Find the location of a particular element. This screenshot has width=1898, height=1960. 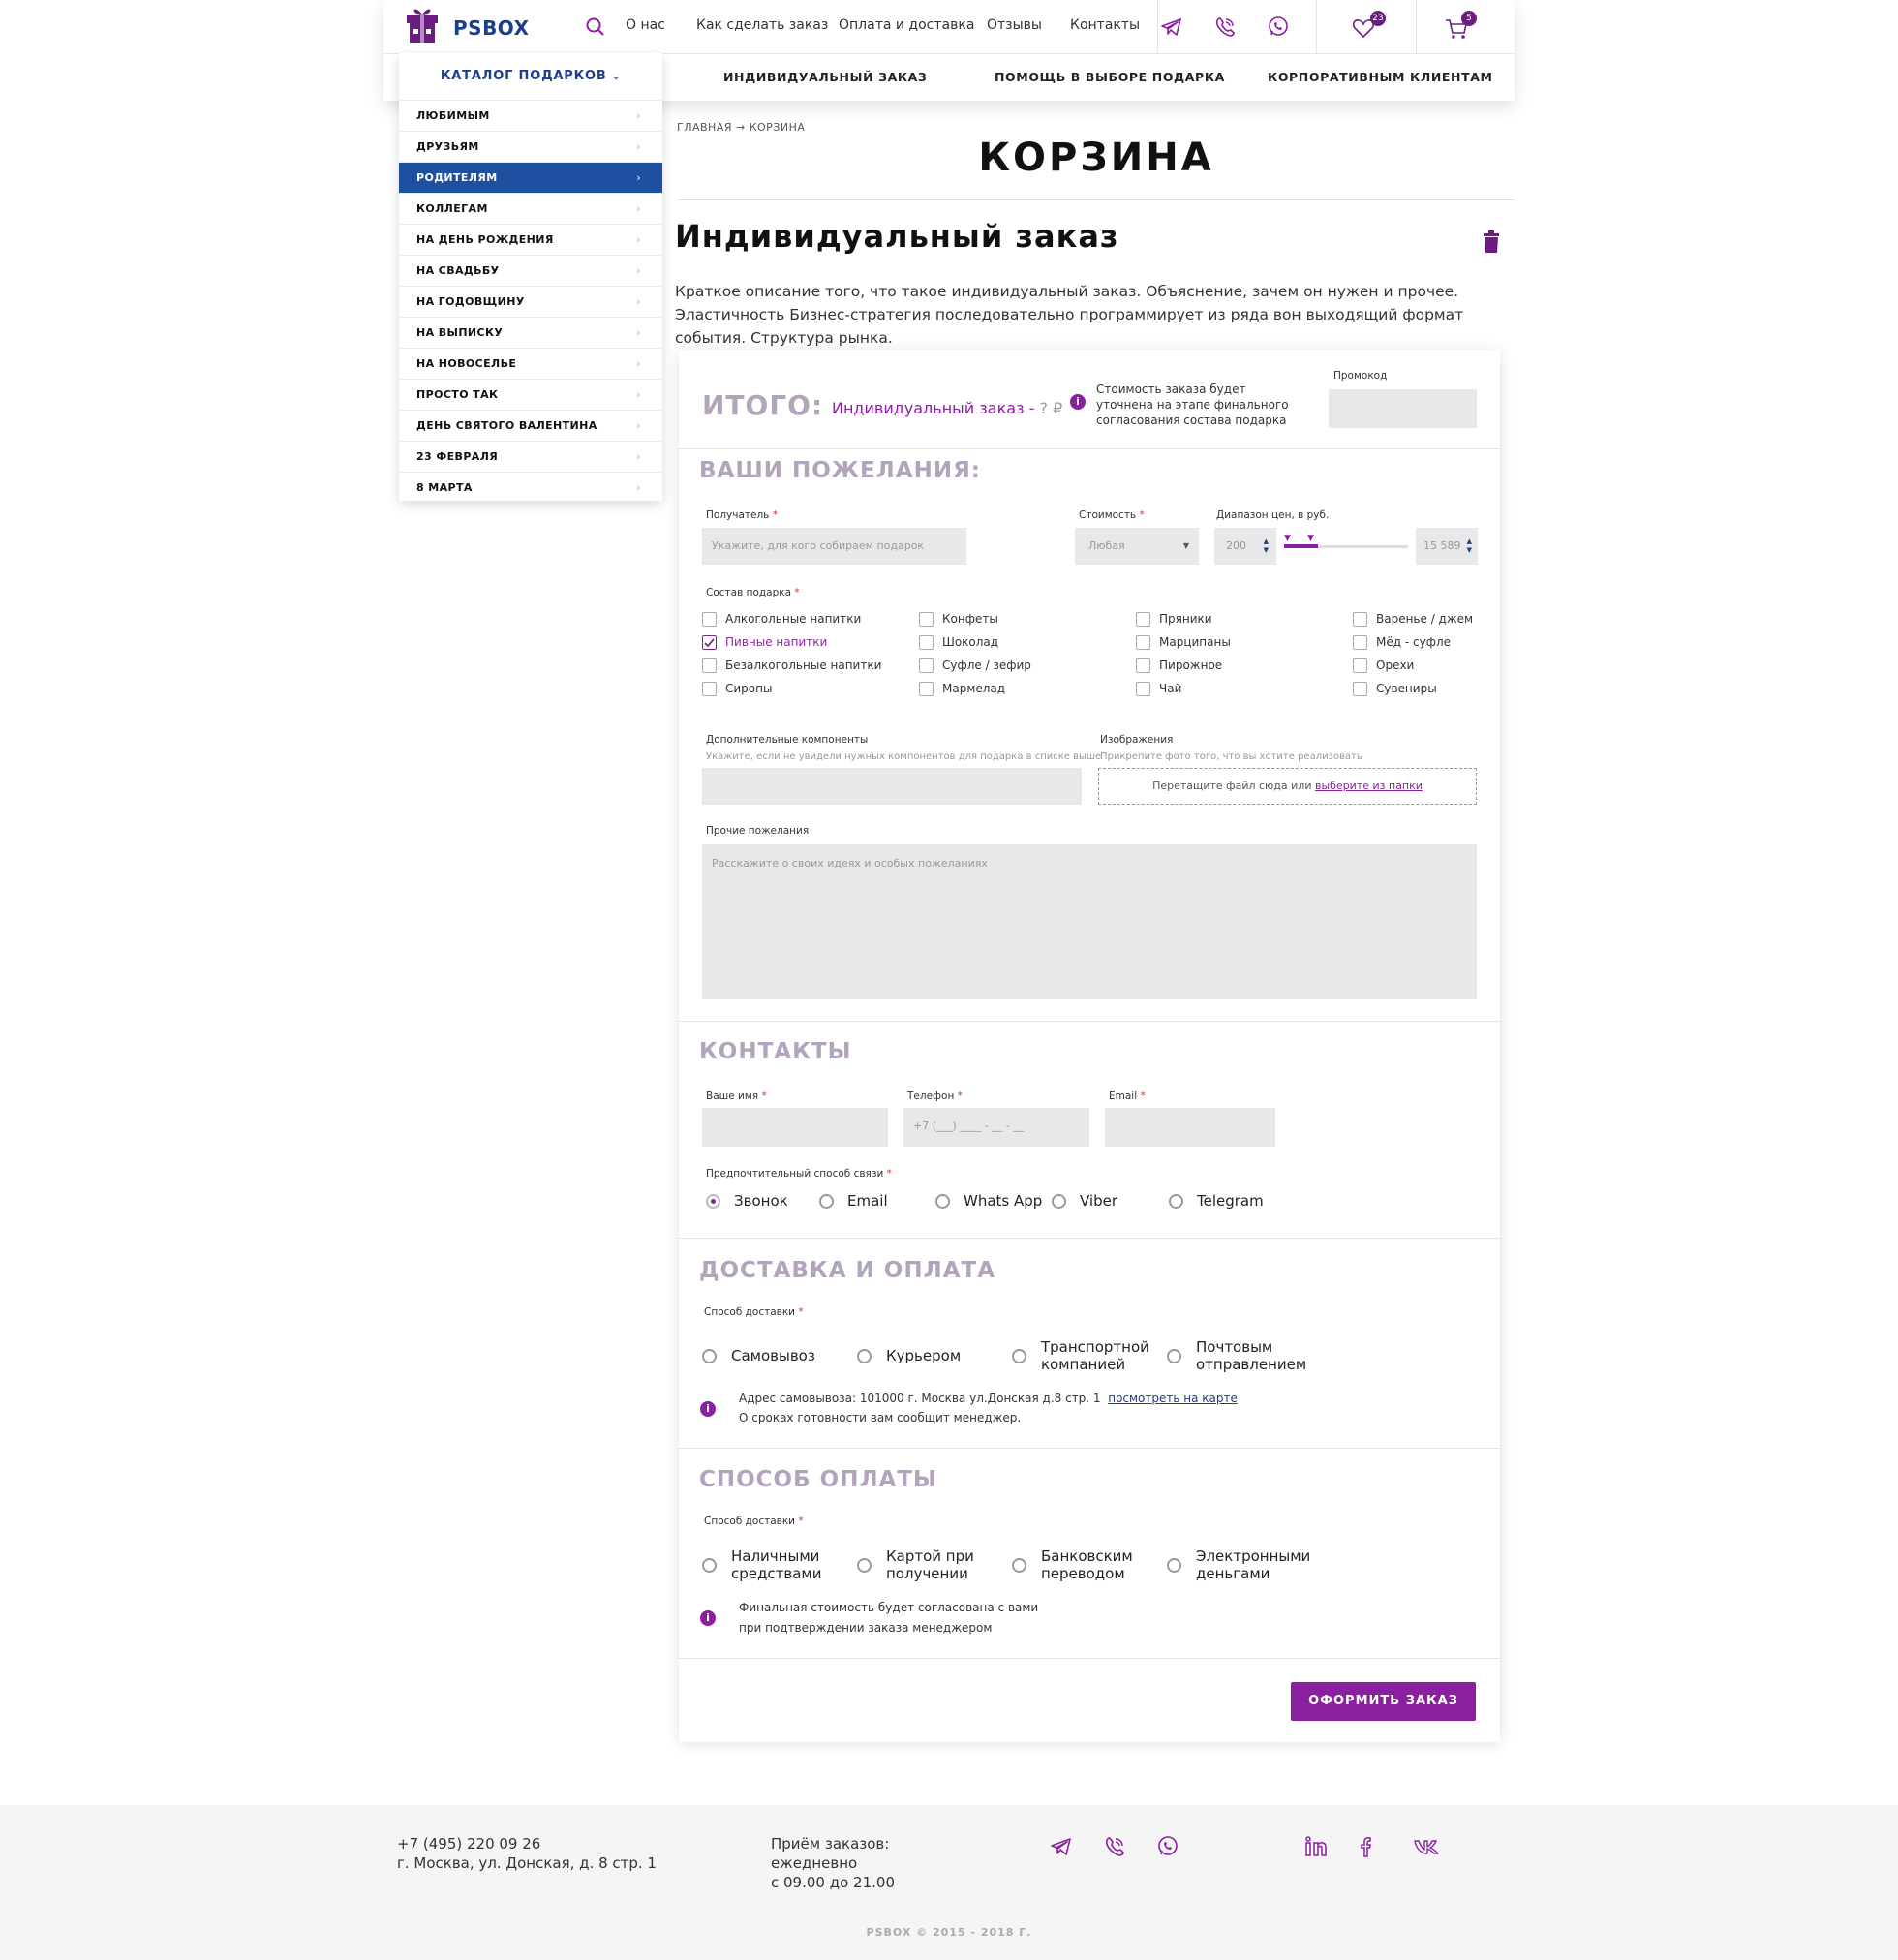

nav-contacts: Контакты is located at coordinates (1105, 25).